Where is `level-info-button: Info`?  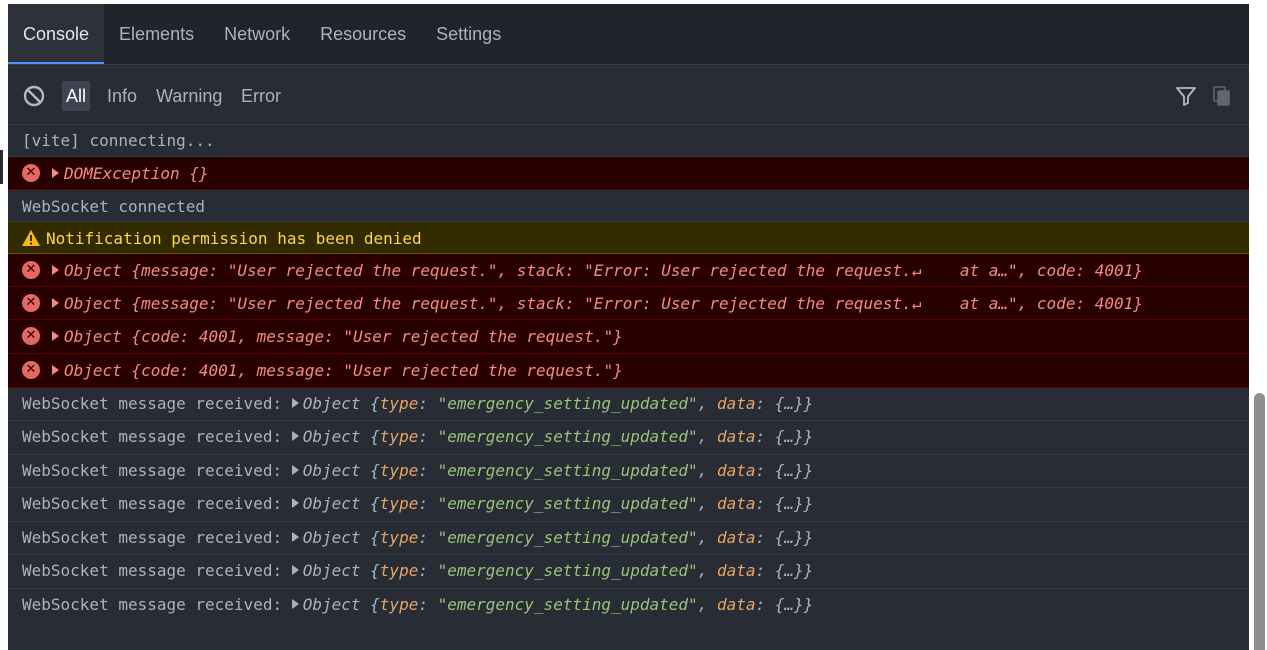 level-info-button: Info is located at coordinates (122, 96).